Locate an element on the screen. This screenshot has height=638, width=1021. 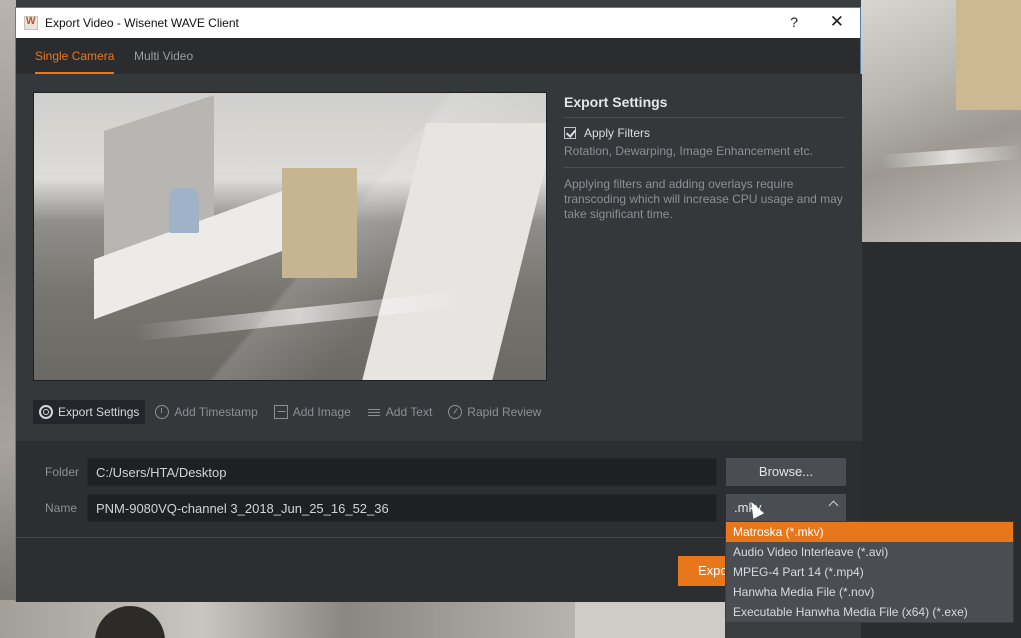
add-text-button: Add Text is located at coordinates (399, 412).